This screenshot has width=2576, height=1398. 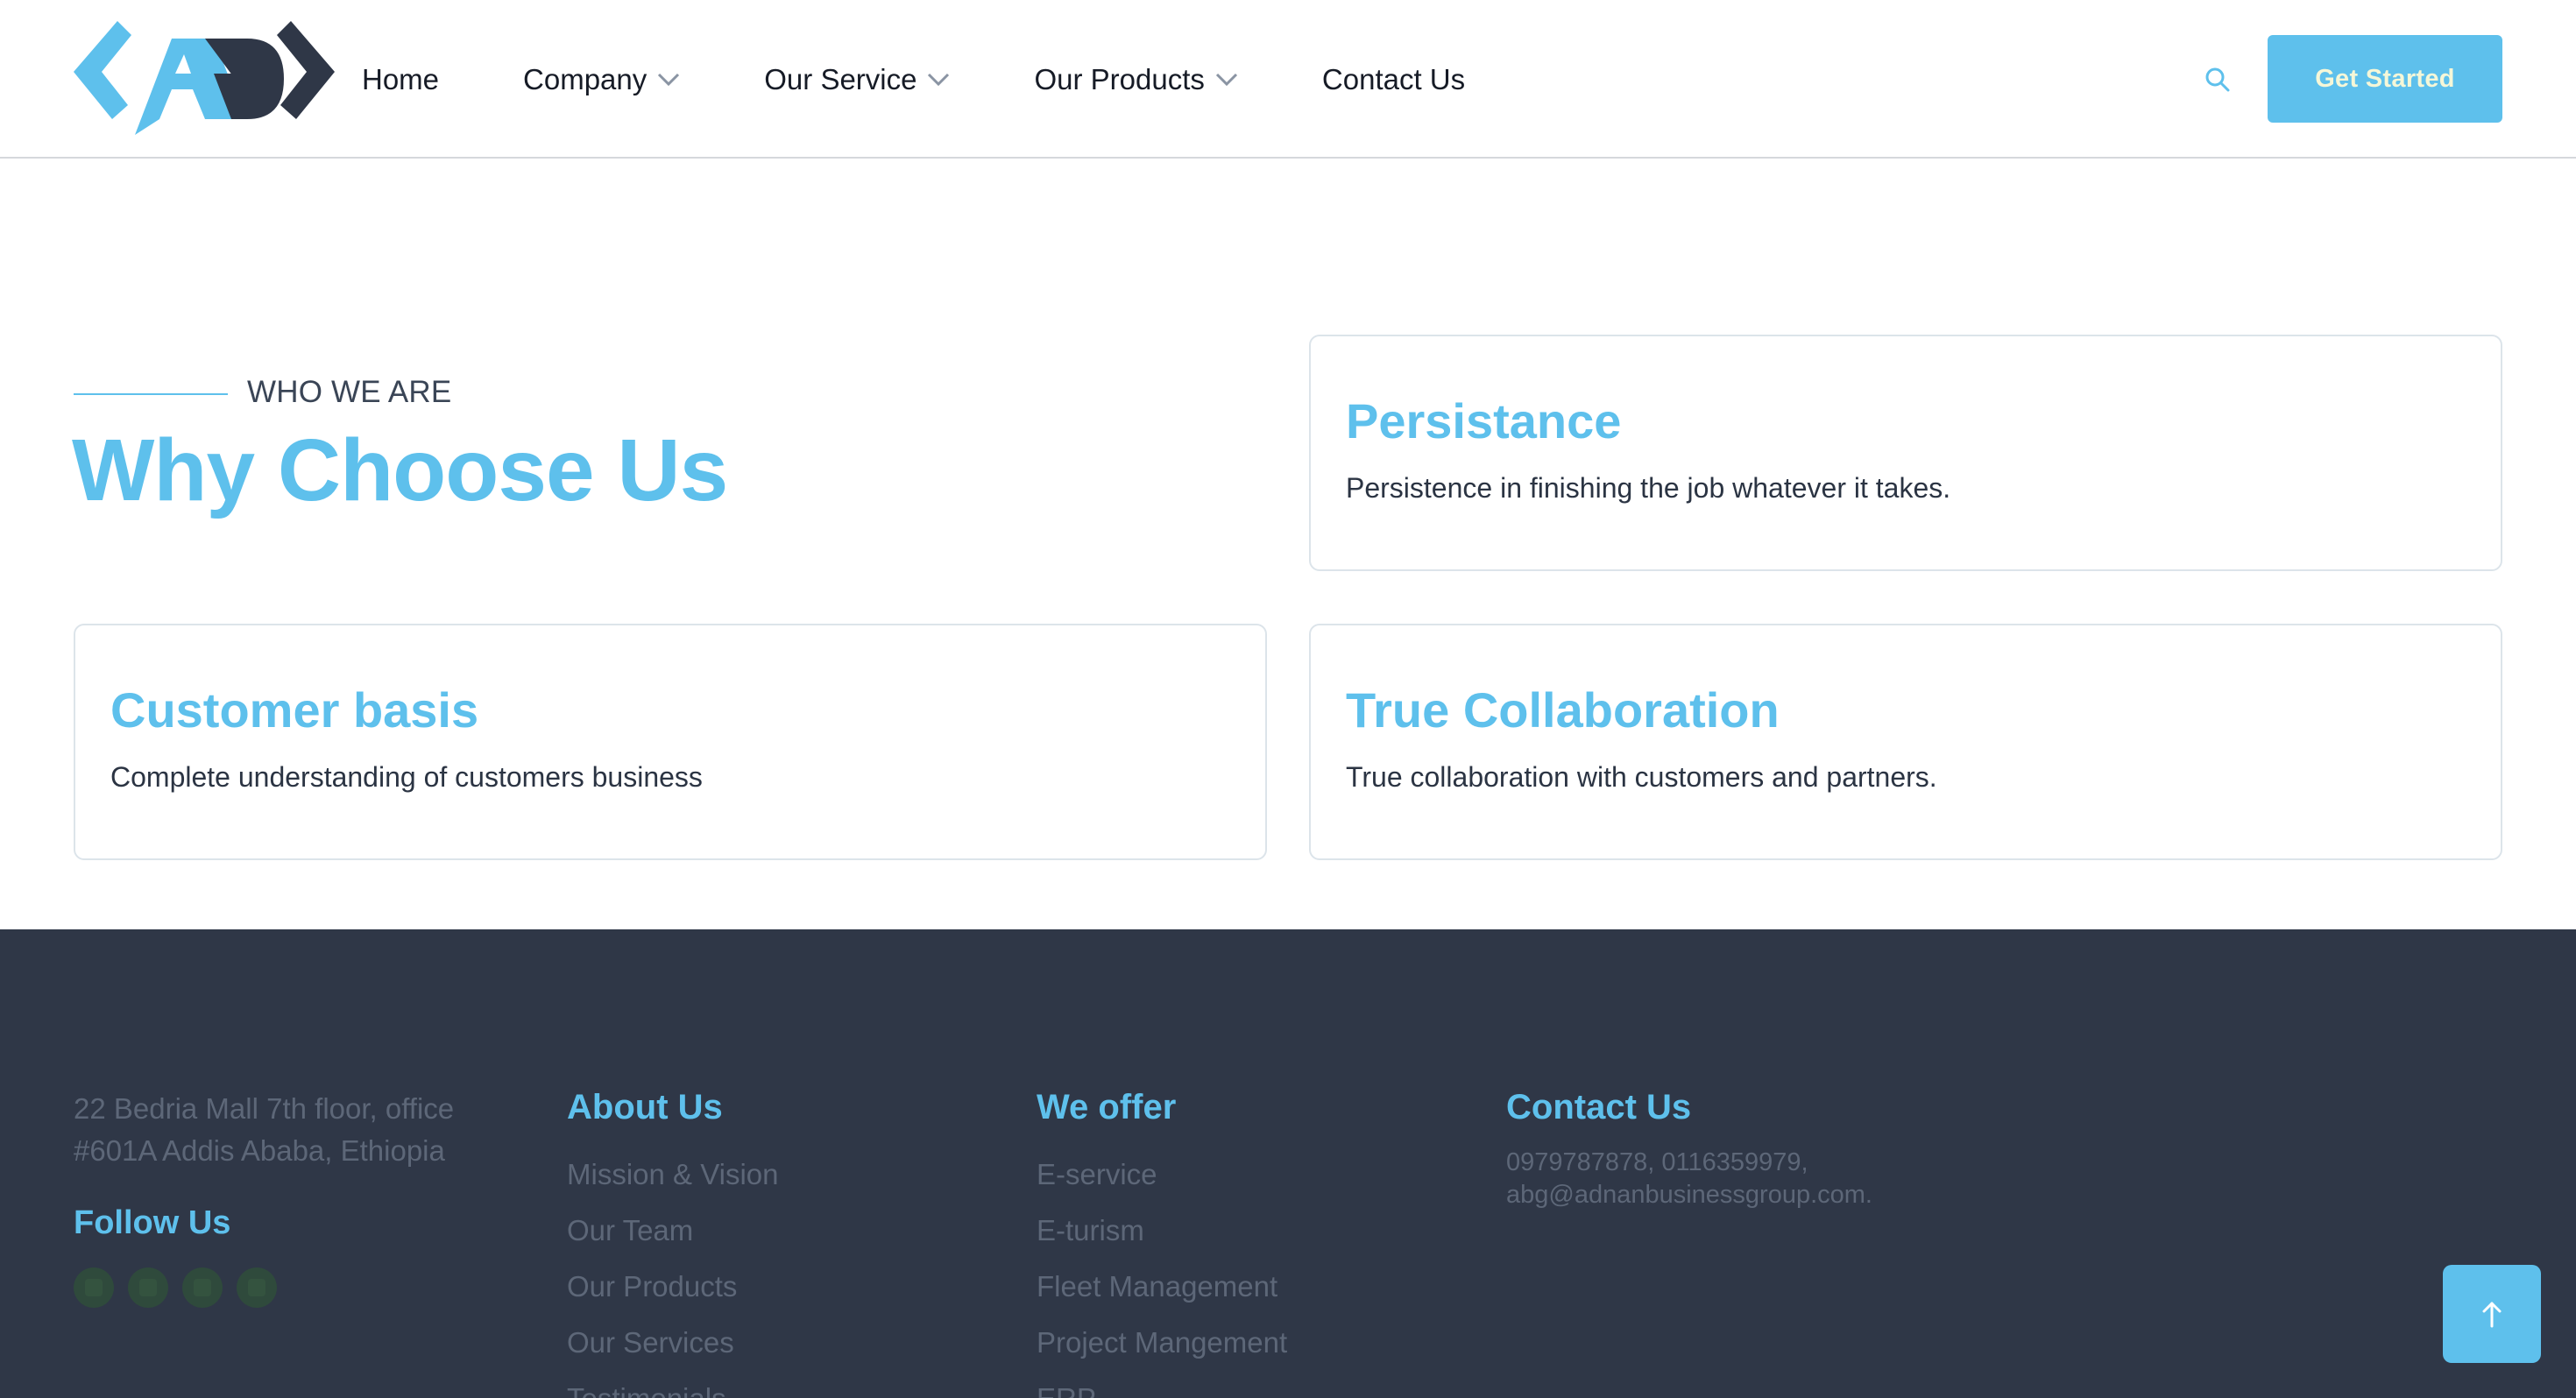 I want to click on footer-about-title: About Us, so click(x=645, y=1107).